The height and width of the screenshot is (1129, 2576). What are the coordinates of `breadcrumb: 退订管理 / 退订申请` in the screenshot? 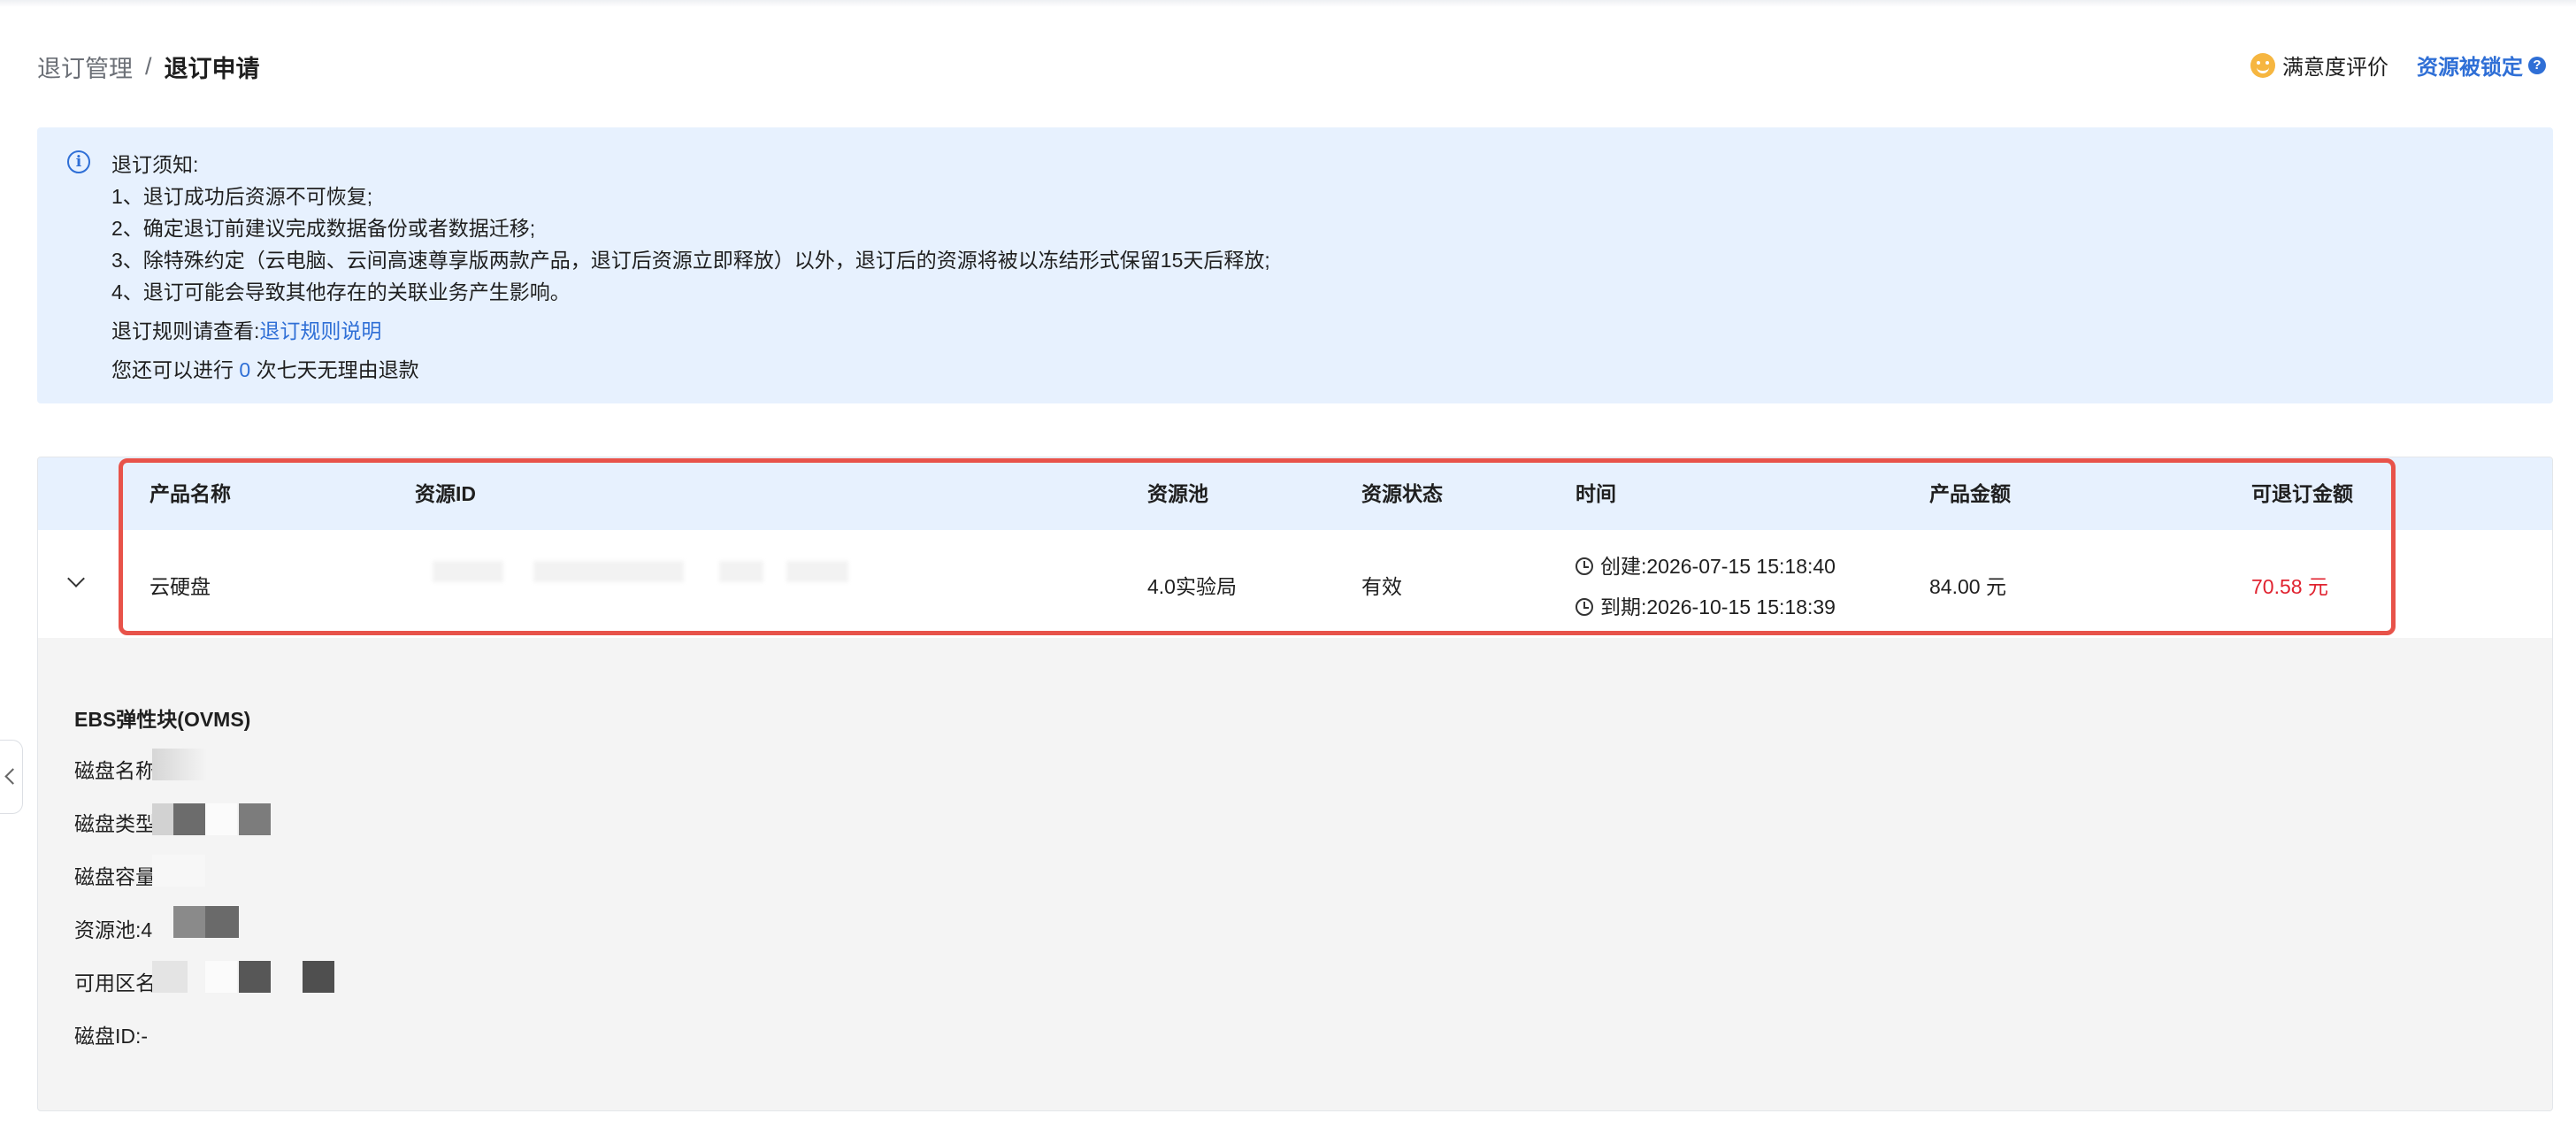 It's located at (148, 67).